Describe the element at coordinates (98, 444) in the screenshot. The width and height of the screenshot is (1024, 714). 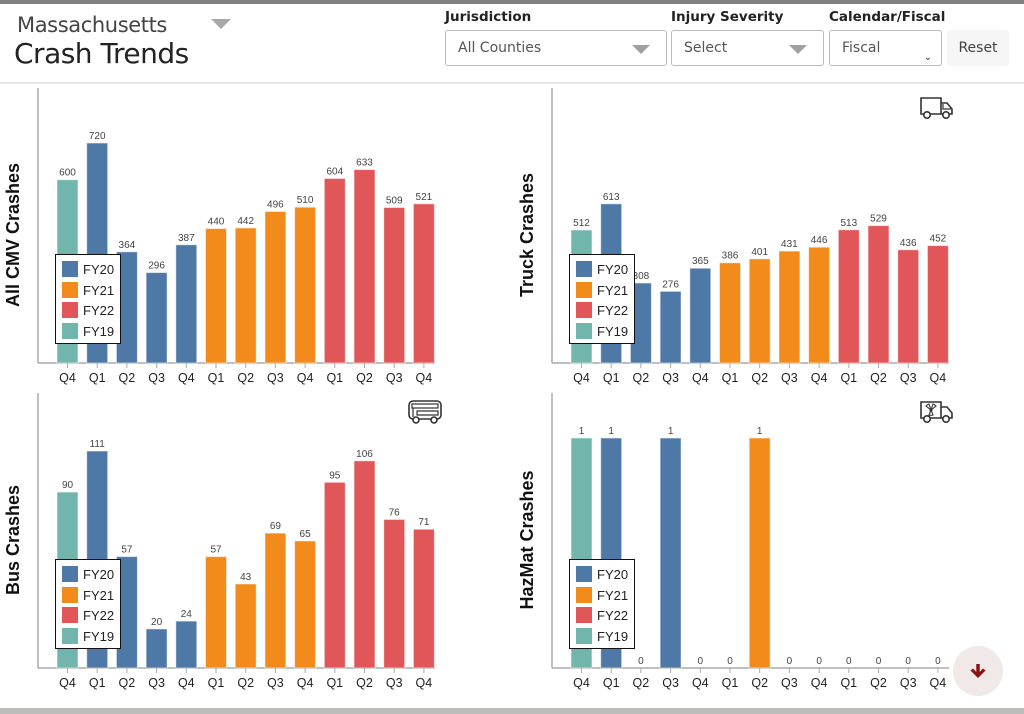
I see `bar-value-label: 111` at that location.